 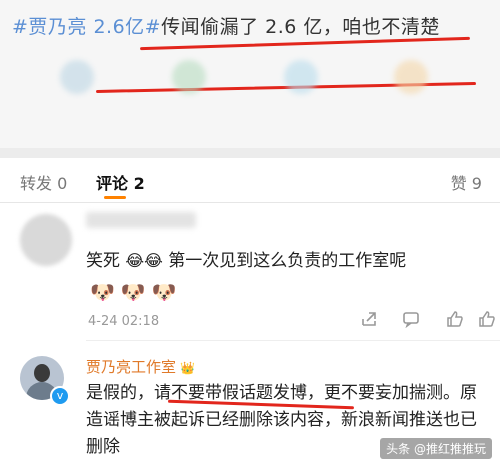 I want to click on comment-text: 笑死 😂😂 第一次见到这么负责的工作室呢, so click(x=246, y=258).